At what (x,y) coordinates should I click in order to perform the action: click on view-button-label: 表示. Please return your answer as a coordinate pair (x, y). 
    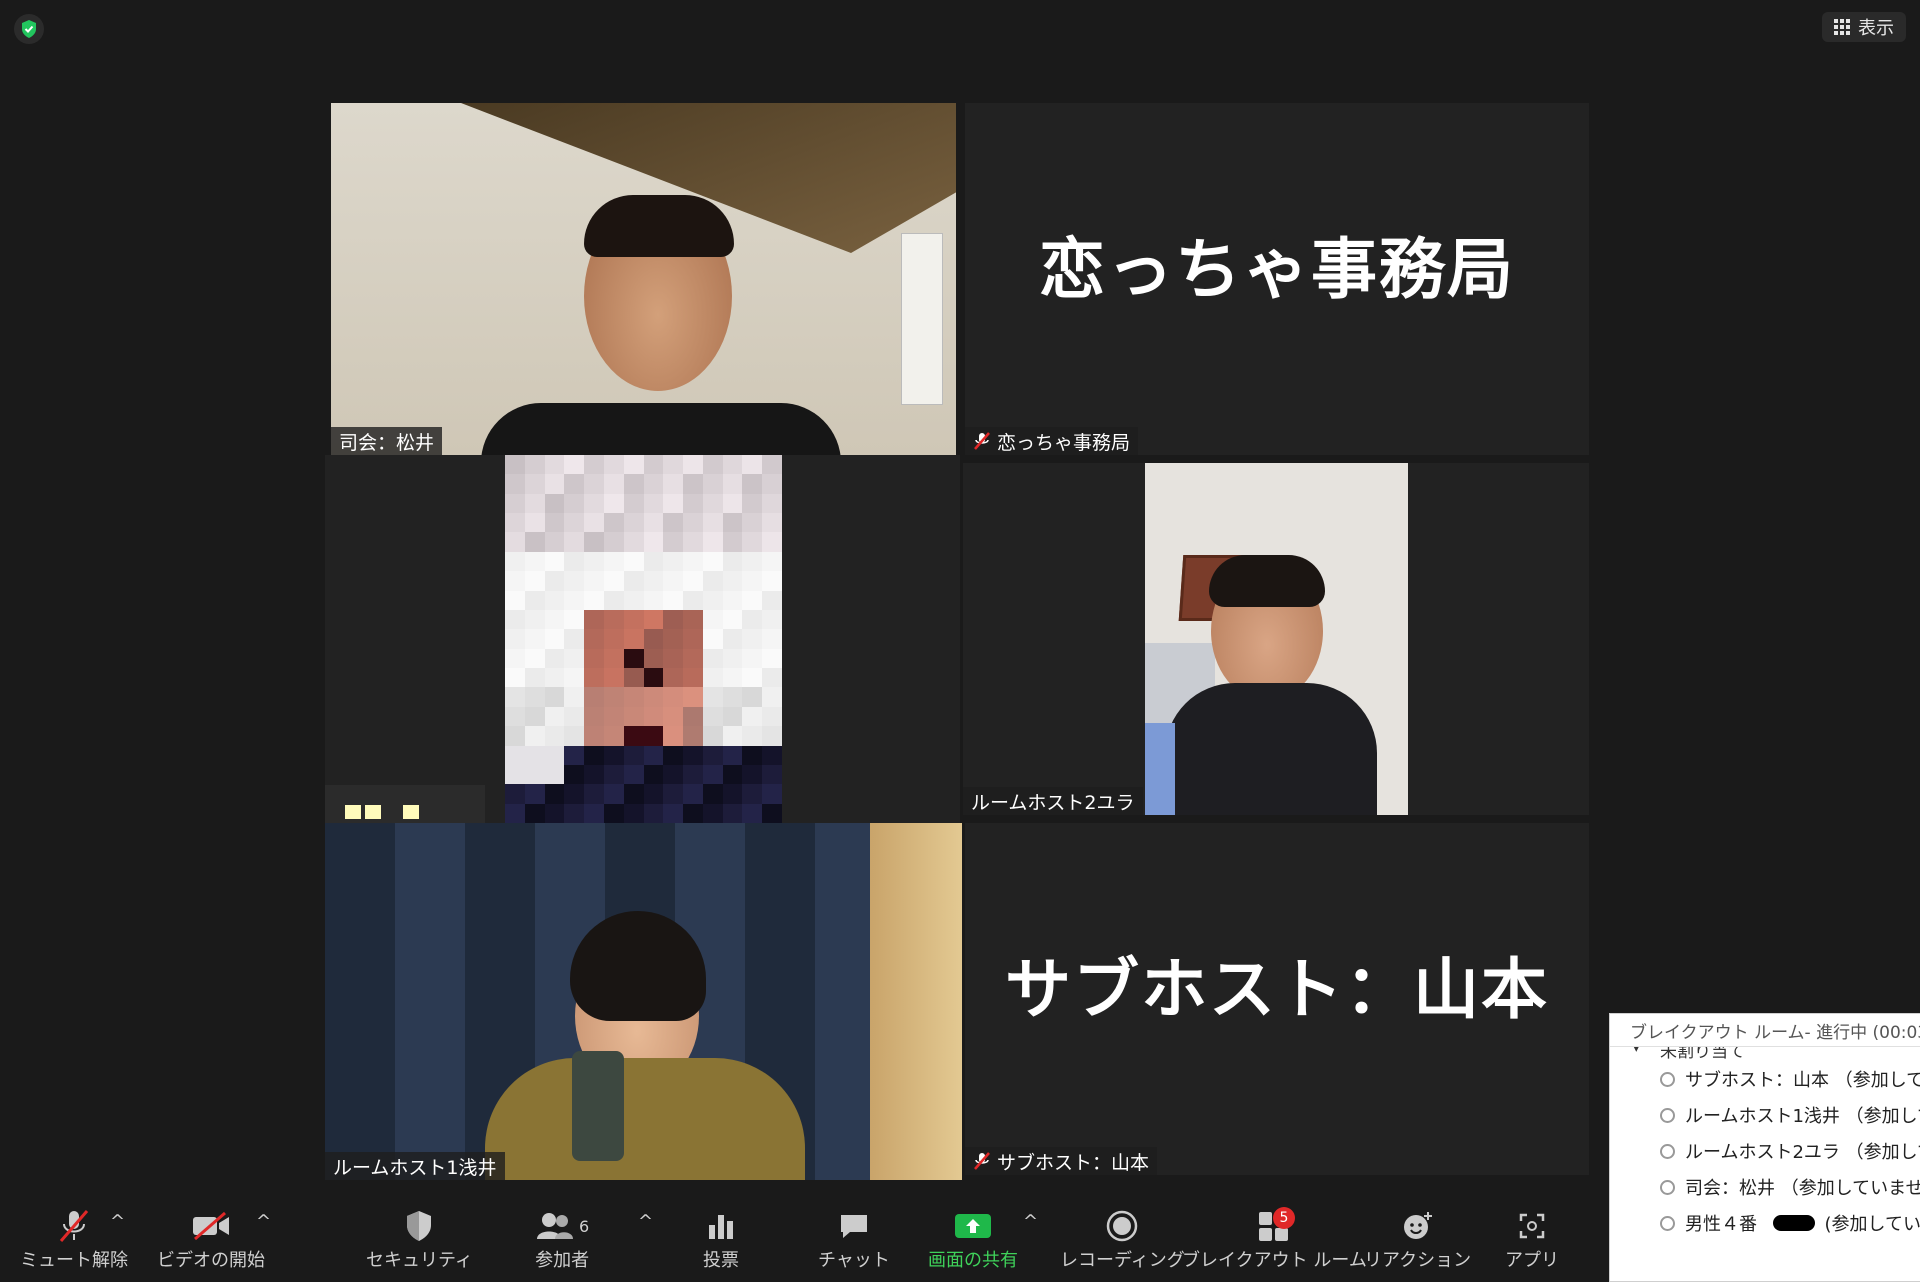
    Looking at the image, I should click on (1876, 28).